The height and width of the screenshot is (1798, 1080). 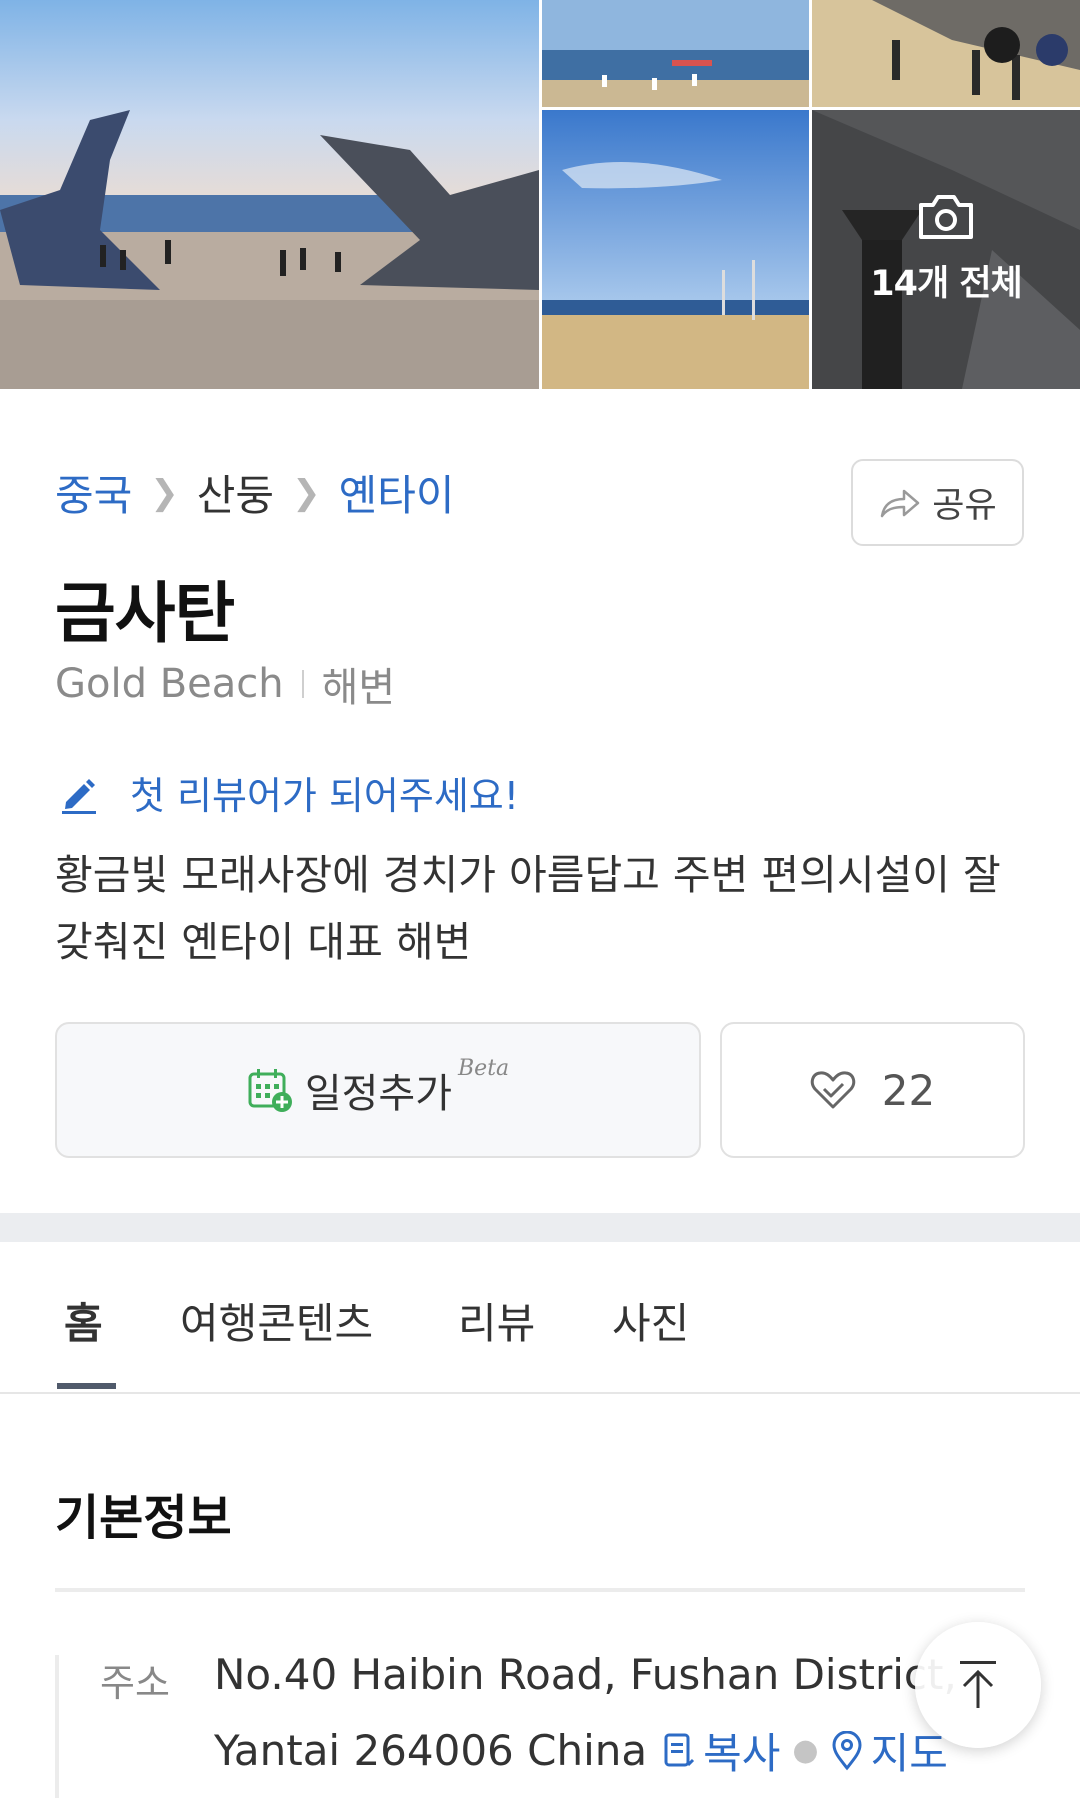 I want to click on arrow-up-icon, so click(x=978, y=1684).